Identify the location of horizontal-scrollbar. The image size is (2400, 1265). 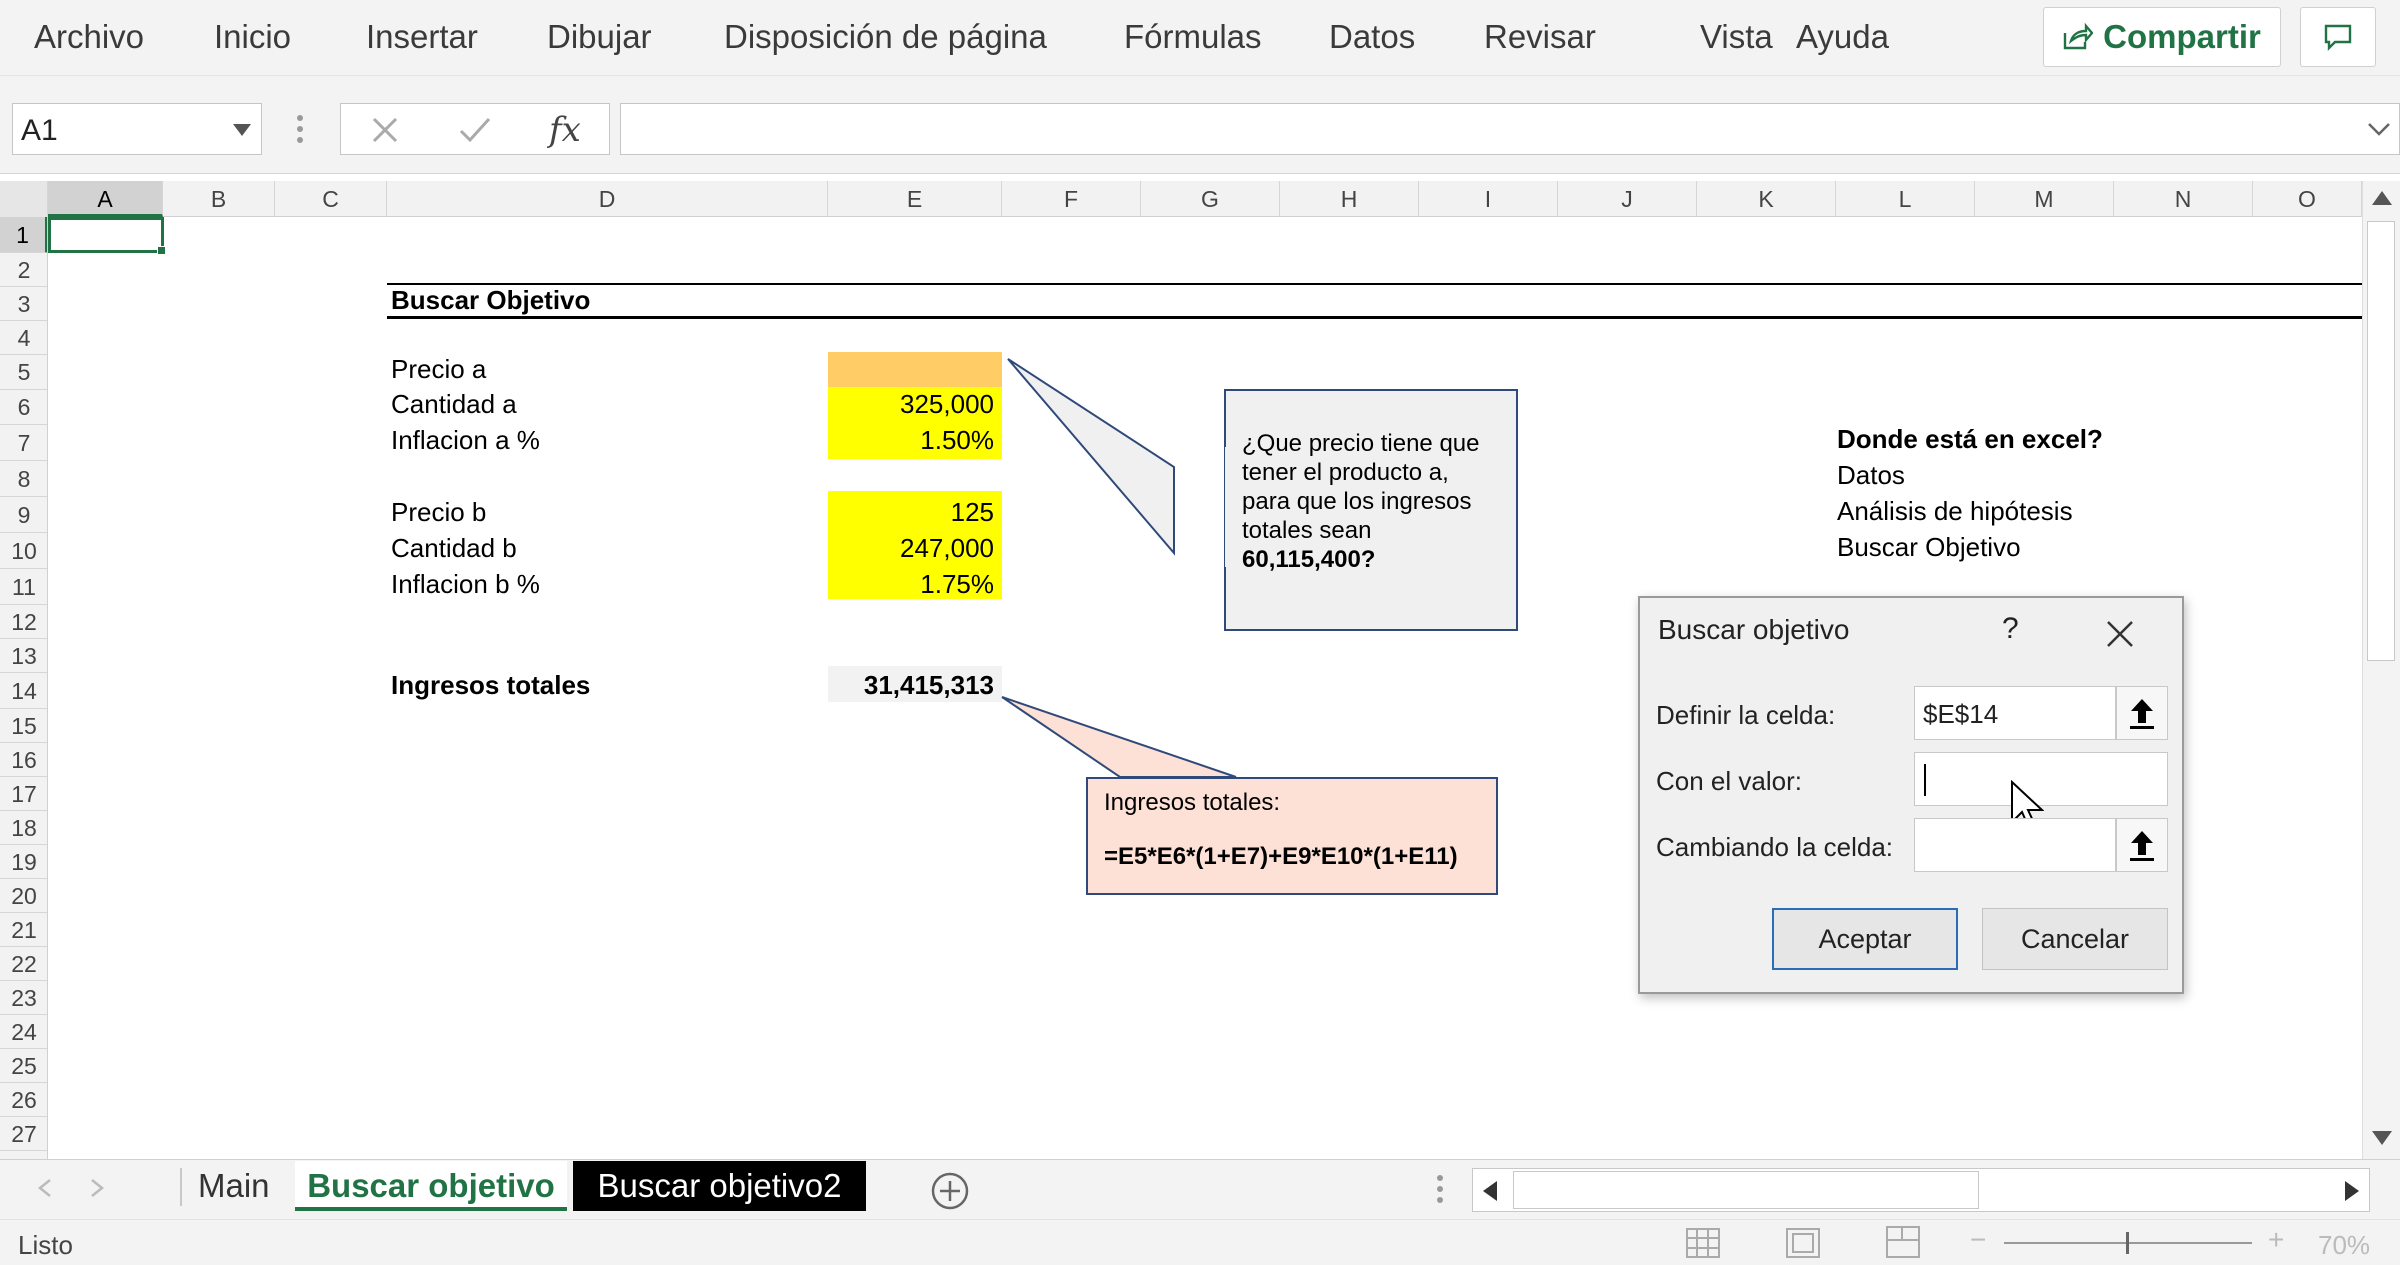
(1921, 1190).